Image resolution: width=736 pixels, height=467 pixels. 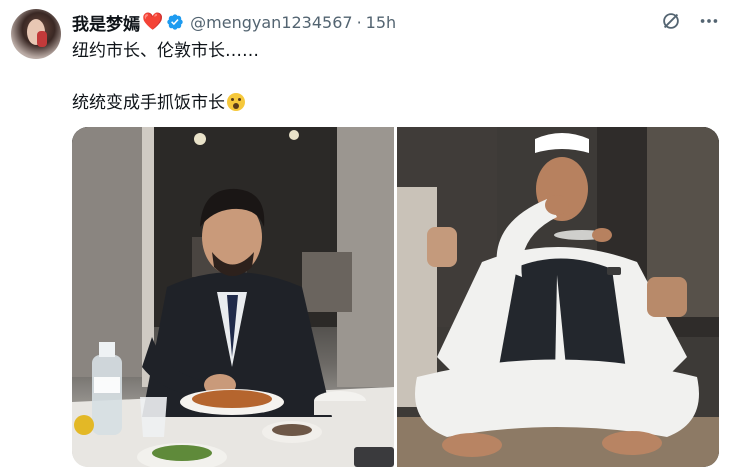 What do you see at coordinates (271, 22) in the screenshot?
I see `author-handle: @mengyan1234567` at bounding box center [271, 22].